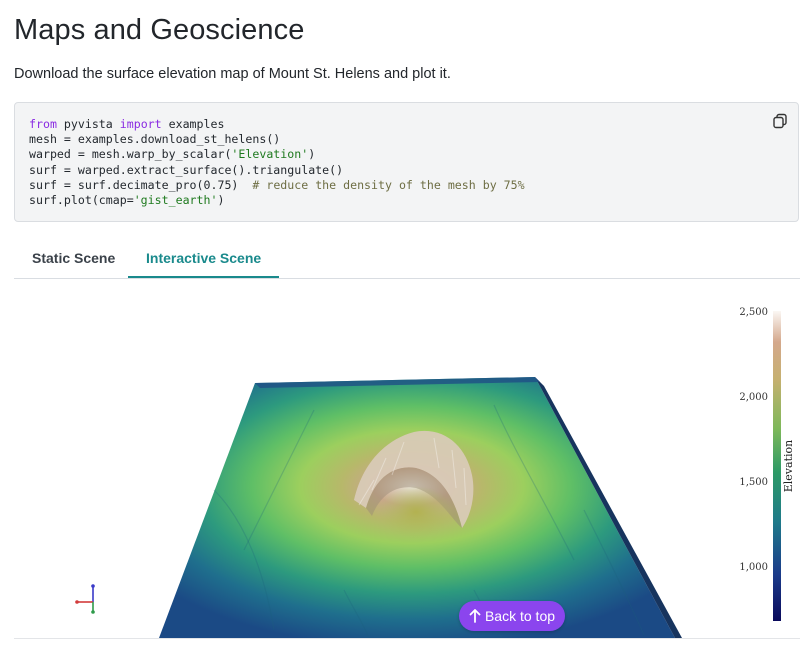 The image size is (800, 650). Describe the element at coordinates (475, 616) in the screenshot. I see `arrow-up-icon` at that location.